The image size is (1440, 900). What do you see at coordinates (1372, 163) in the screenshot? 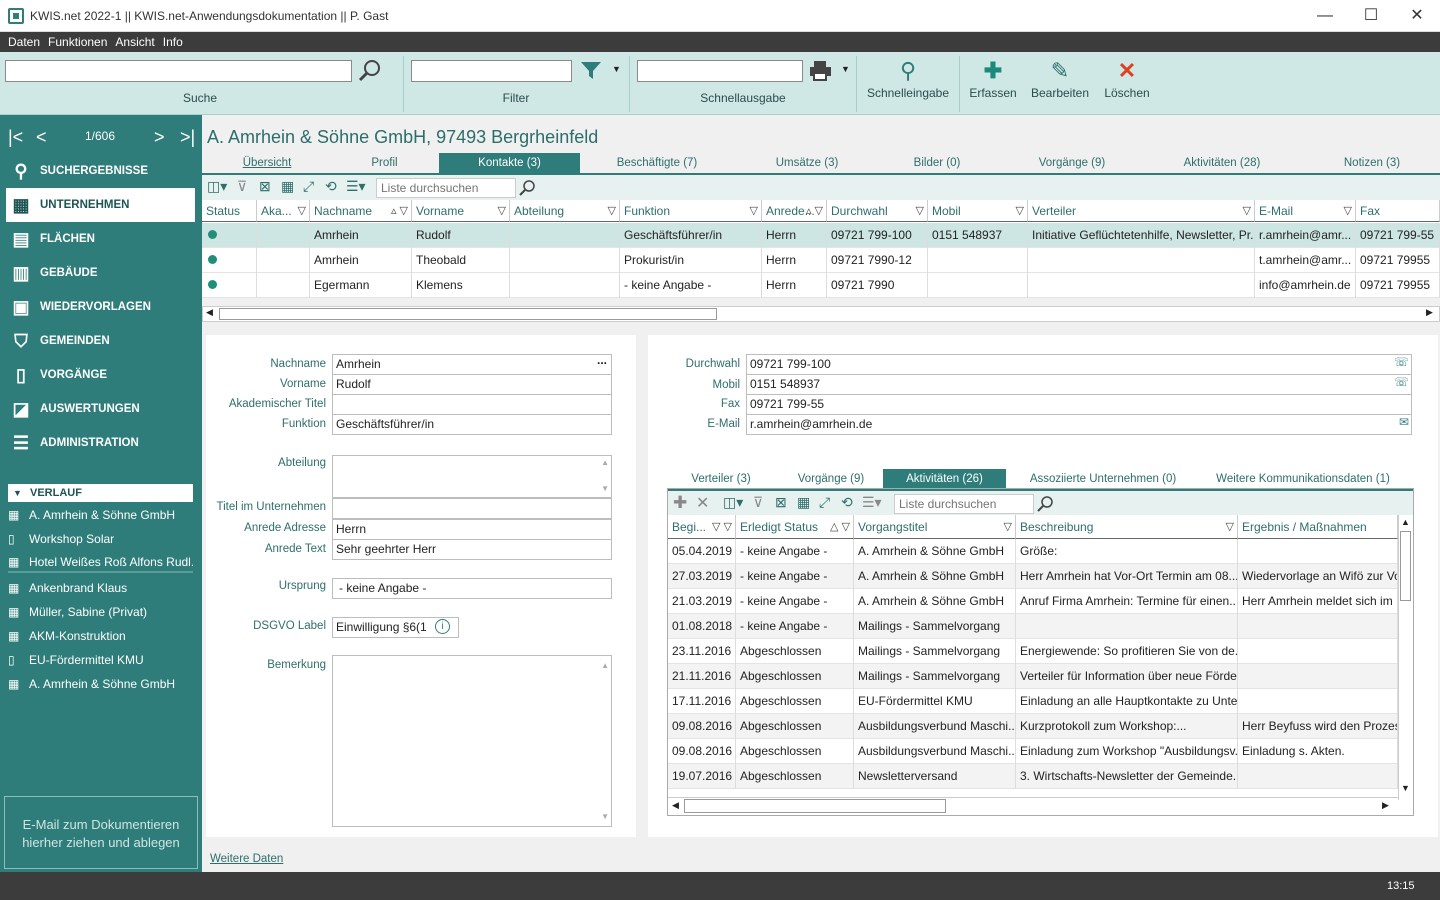
I see `tab-notizen: Notizen (3)` at bounding box center [1372, 163].